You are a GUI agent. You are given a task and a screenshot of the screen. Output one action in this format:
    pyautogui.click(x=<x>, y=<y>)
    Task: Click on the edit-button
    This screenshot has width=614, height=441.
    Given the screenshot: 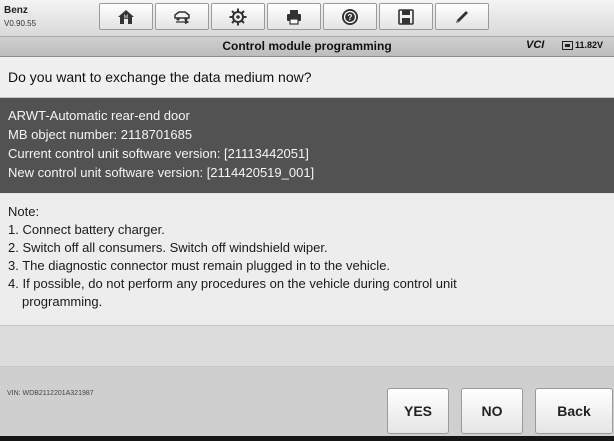 What is the action you would take?
    pyautogui.click(x=462, y=16)
    